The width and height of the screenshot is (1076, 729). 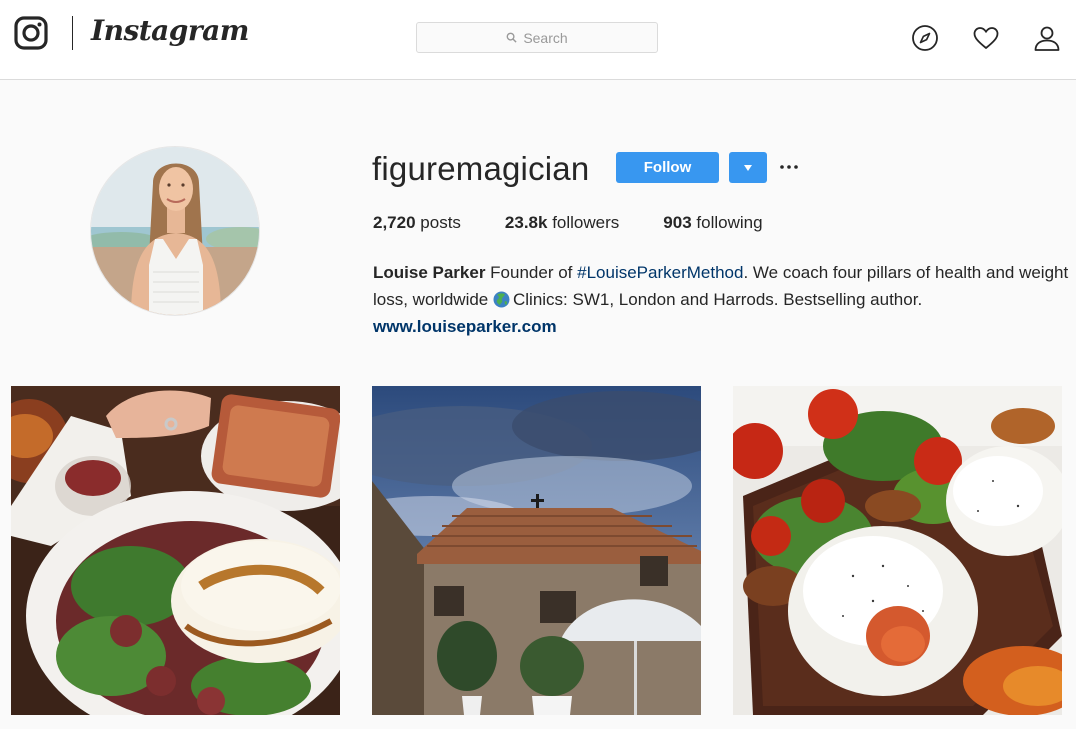 What do you see at coordinates (723, 326) in the screenshot?
I see `bio-website-link: www.louiseparker.com` at bounding box center [723, 326].